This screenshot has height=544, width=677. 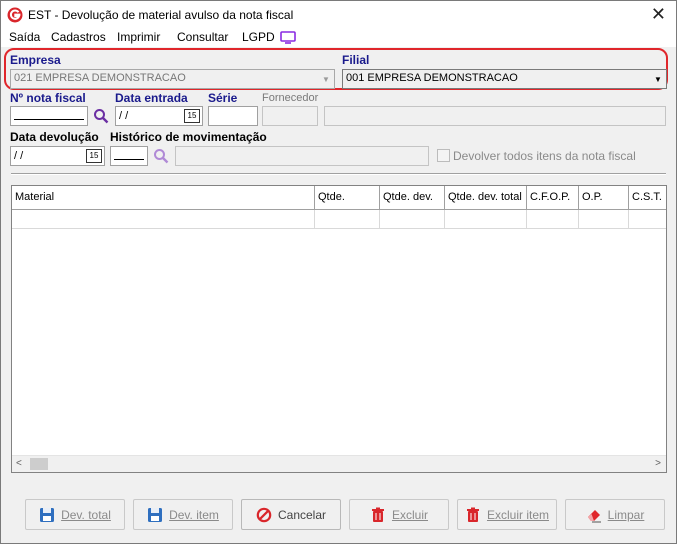 What do you see at coordinates (290, 116) in the screenshot?
I see `fornecedor-code-input` at bounding box center [290, 116].